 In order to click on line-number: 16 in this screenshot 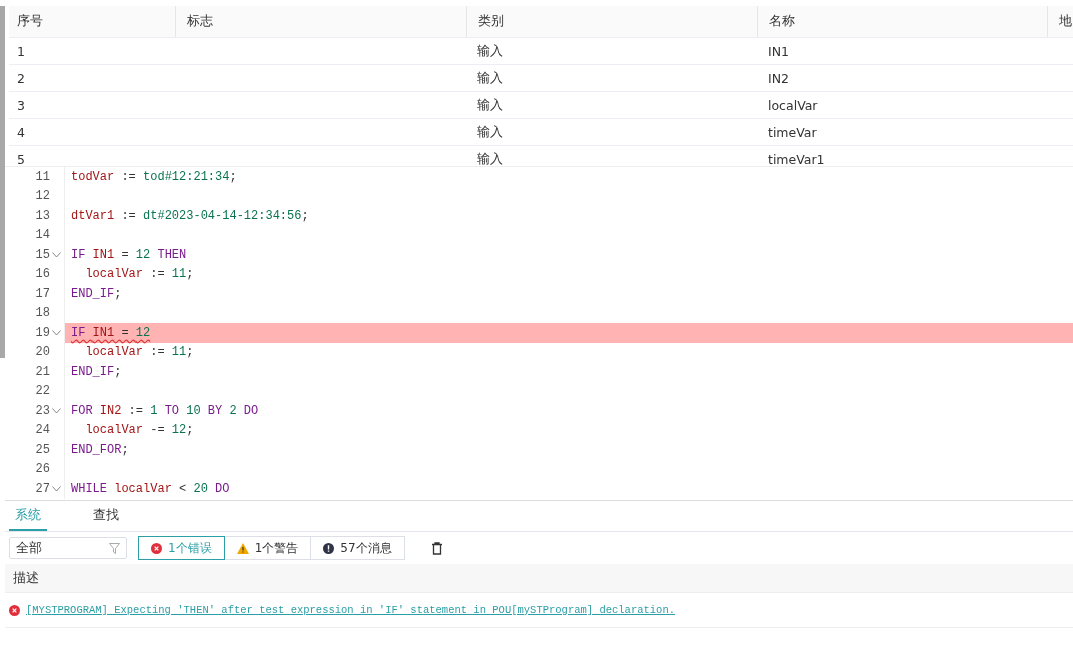, I will do `click(42, 274)`.